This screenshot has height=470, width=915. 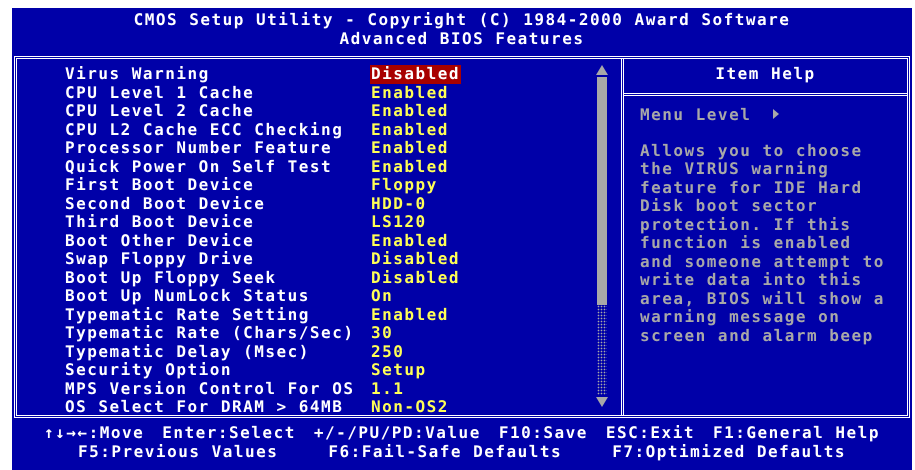 I want to click on setting-label: First Boot Device, so click(x=160, y=185).